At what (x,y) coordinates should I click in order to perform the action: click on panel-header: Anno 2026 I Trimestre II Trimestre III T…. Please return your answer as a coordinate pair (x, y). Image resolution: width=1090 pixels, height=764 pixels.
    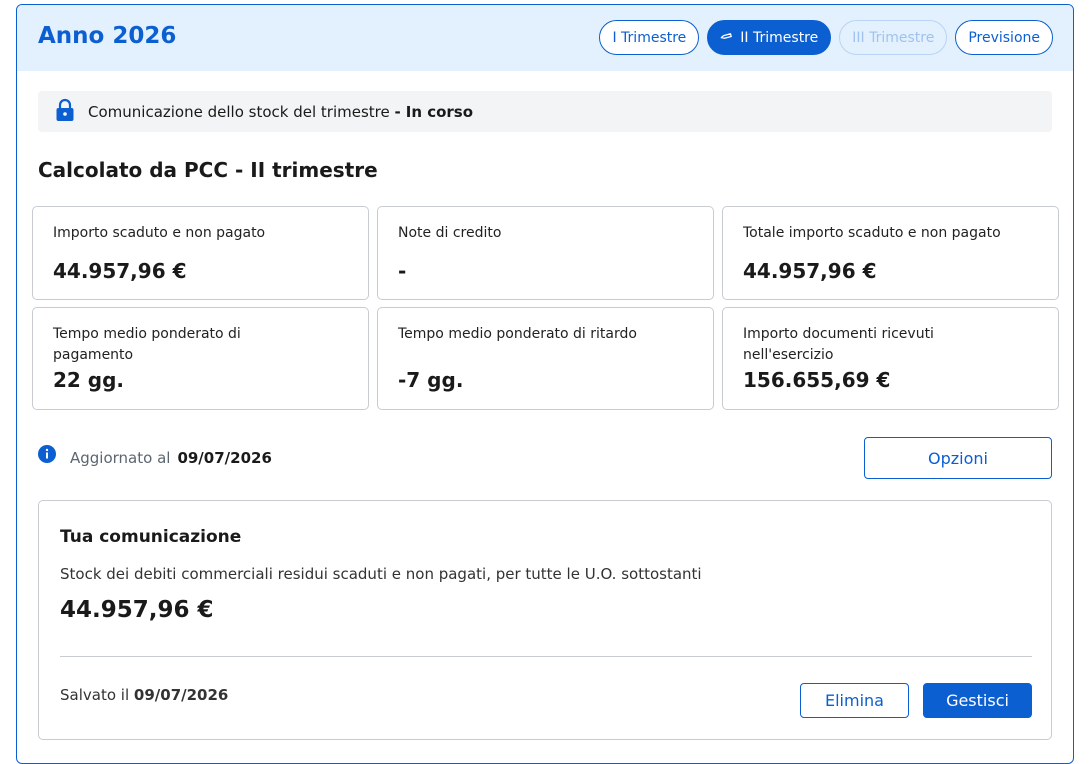
    Looking at the image, I should click on (545, 38).